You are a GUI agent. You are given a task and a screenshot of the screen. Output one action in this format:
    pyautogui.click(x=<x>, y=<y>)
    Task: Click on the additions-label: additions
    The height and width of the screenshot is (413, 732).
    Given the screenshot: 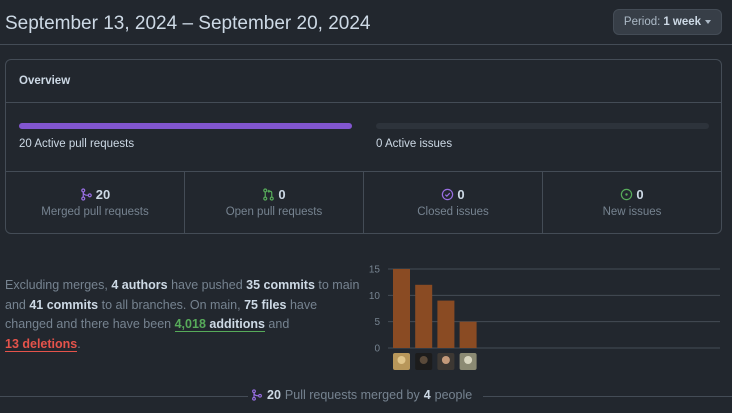 What is the action you would take?
    pyautogui.click(x=237, y=324)
    